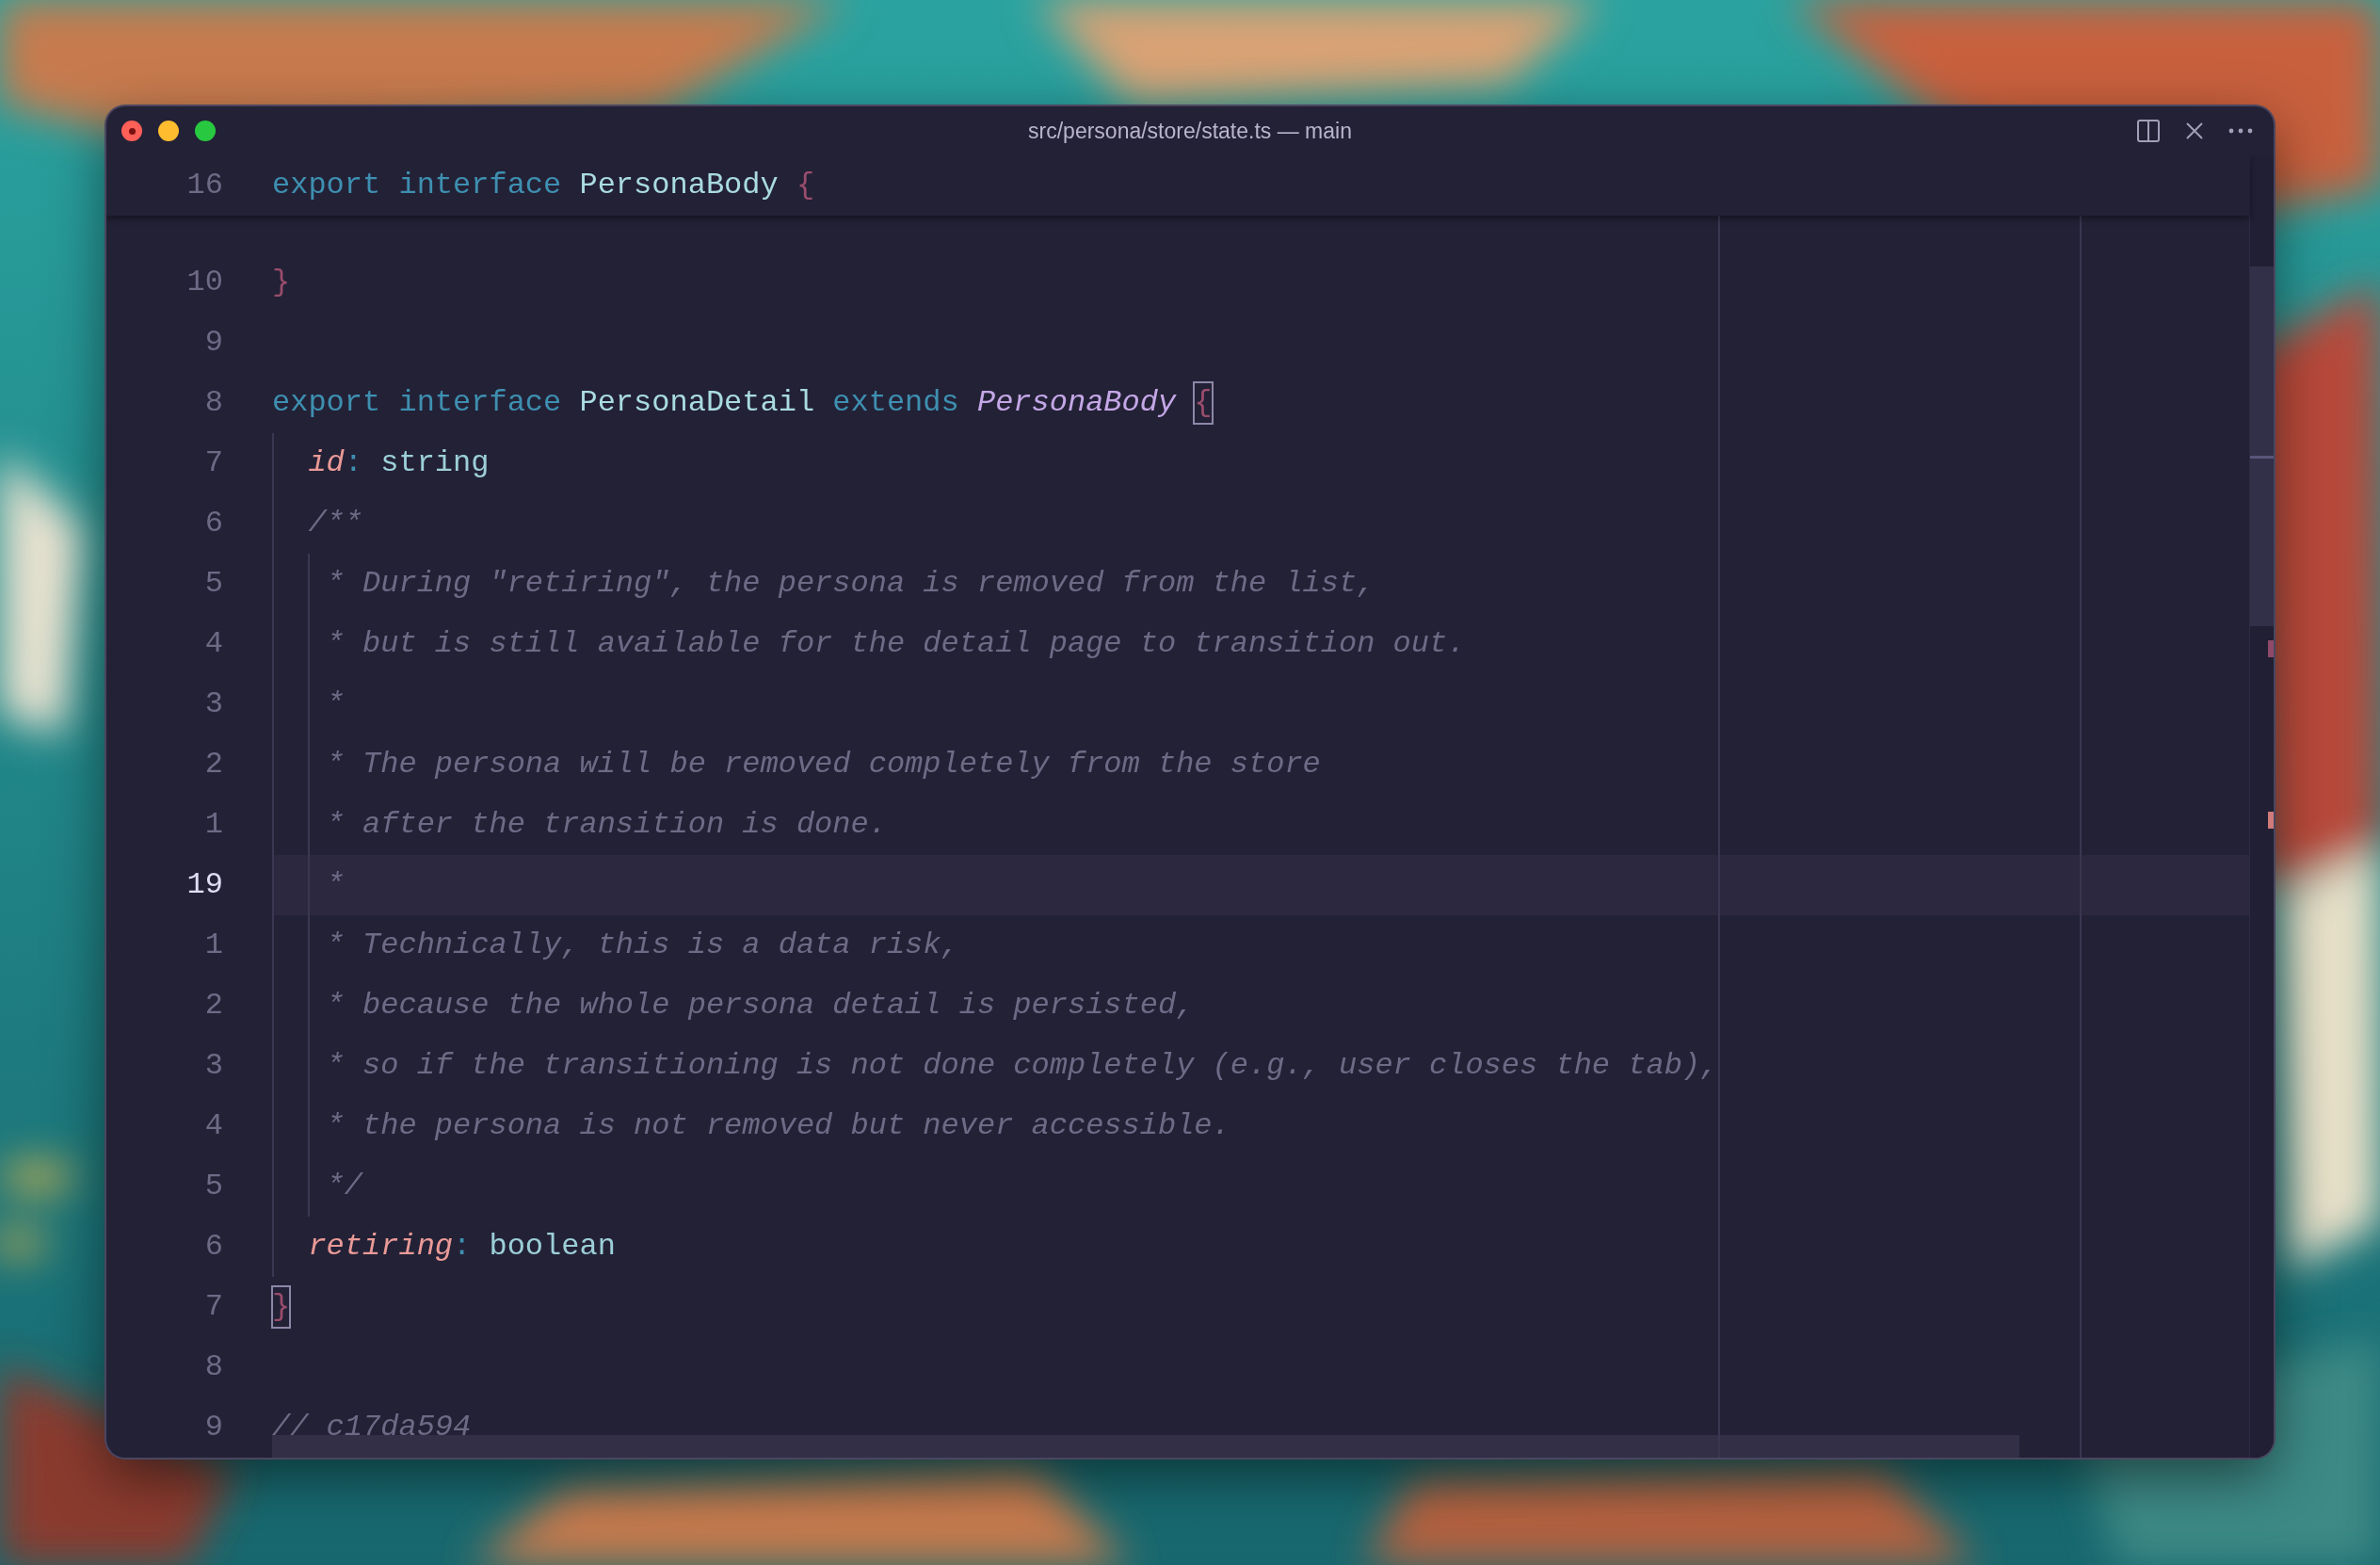 The width and height of the screenshot is (2380, 1565). I want to click on code-comment: * because the whole persona detail is persisted,, so click(761, 1006).